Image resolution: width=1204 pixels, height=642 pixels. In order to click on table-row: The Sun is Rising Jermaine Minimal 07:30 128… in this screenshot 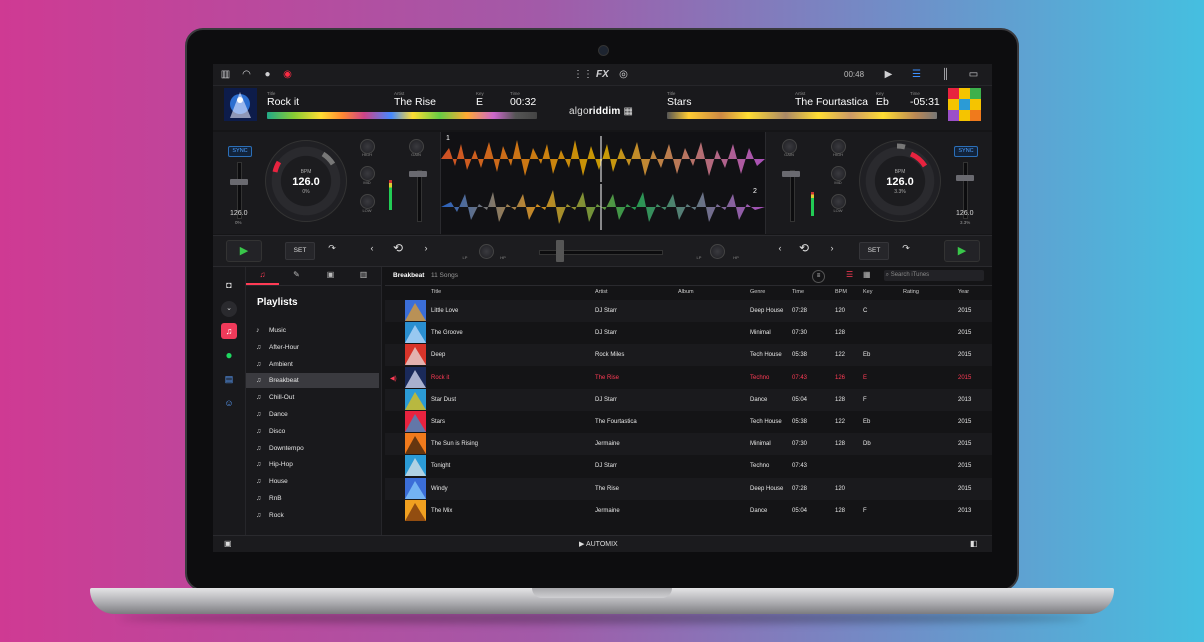, I will do `click(688, 444)`.